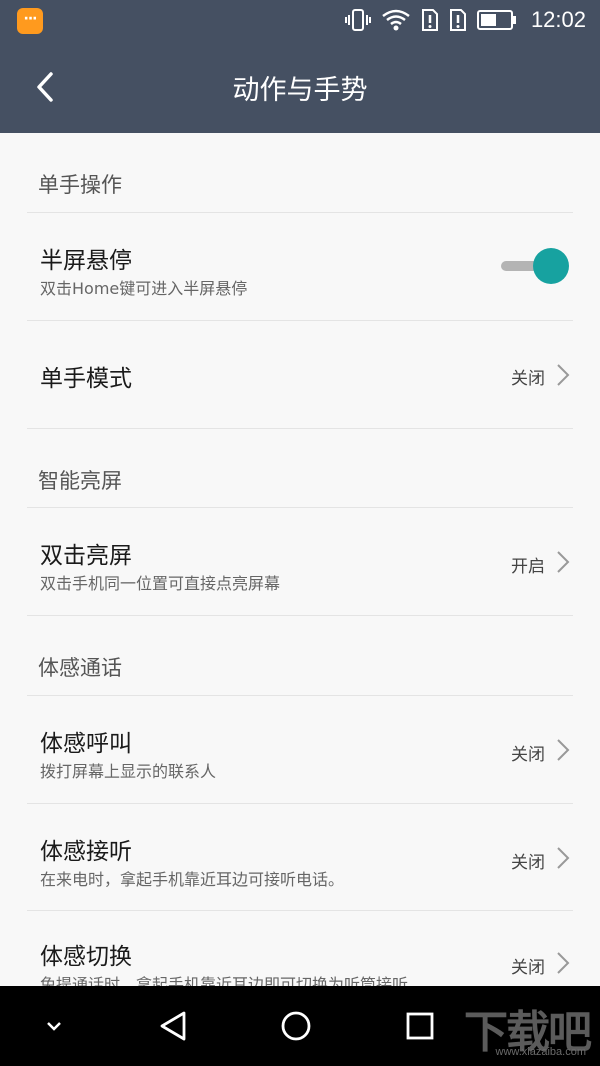 This screenshot has width=600, height=1066. I want to click on page-title: 动作与手势, so click(300, 90).